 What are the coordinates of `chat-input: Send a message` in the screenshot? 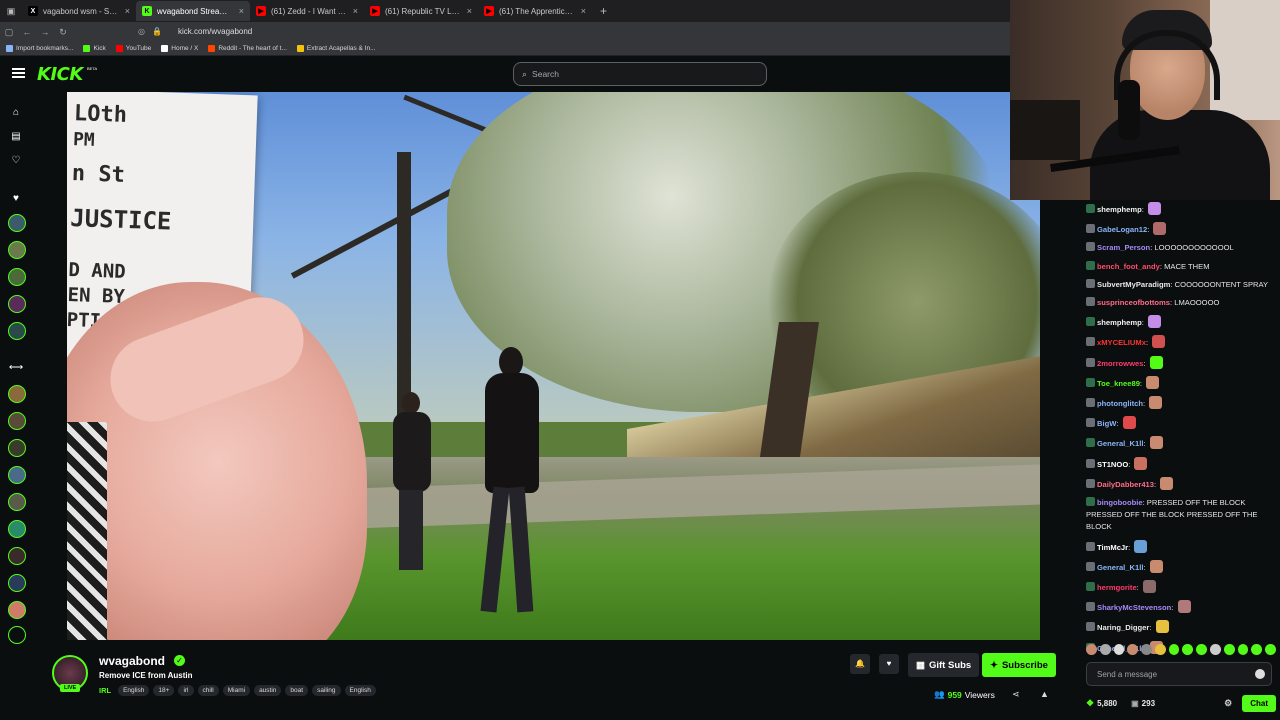 It's located at (1179, 674).